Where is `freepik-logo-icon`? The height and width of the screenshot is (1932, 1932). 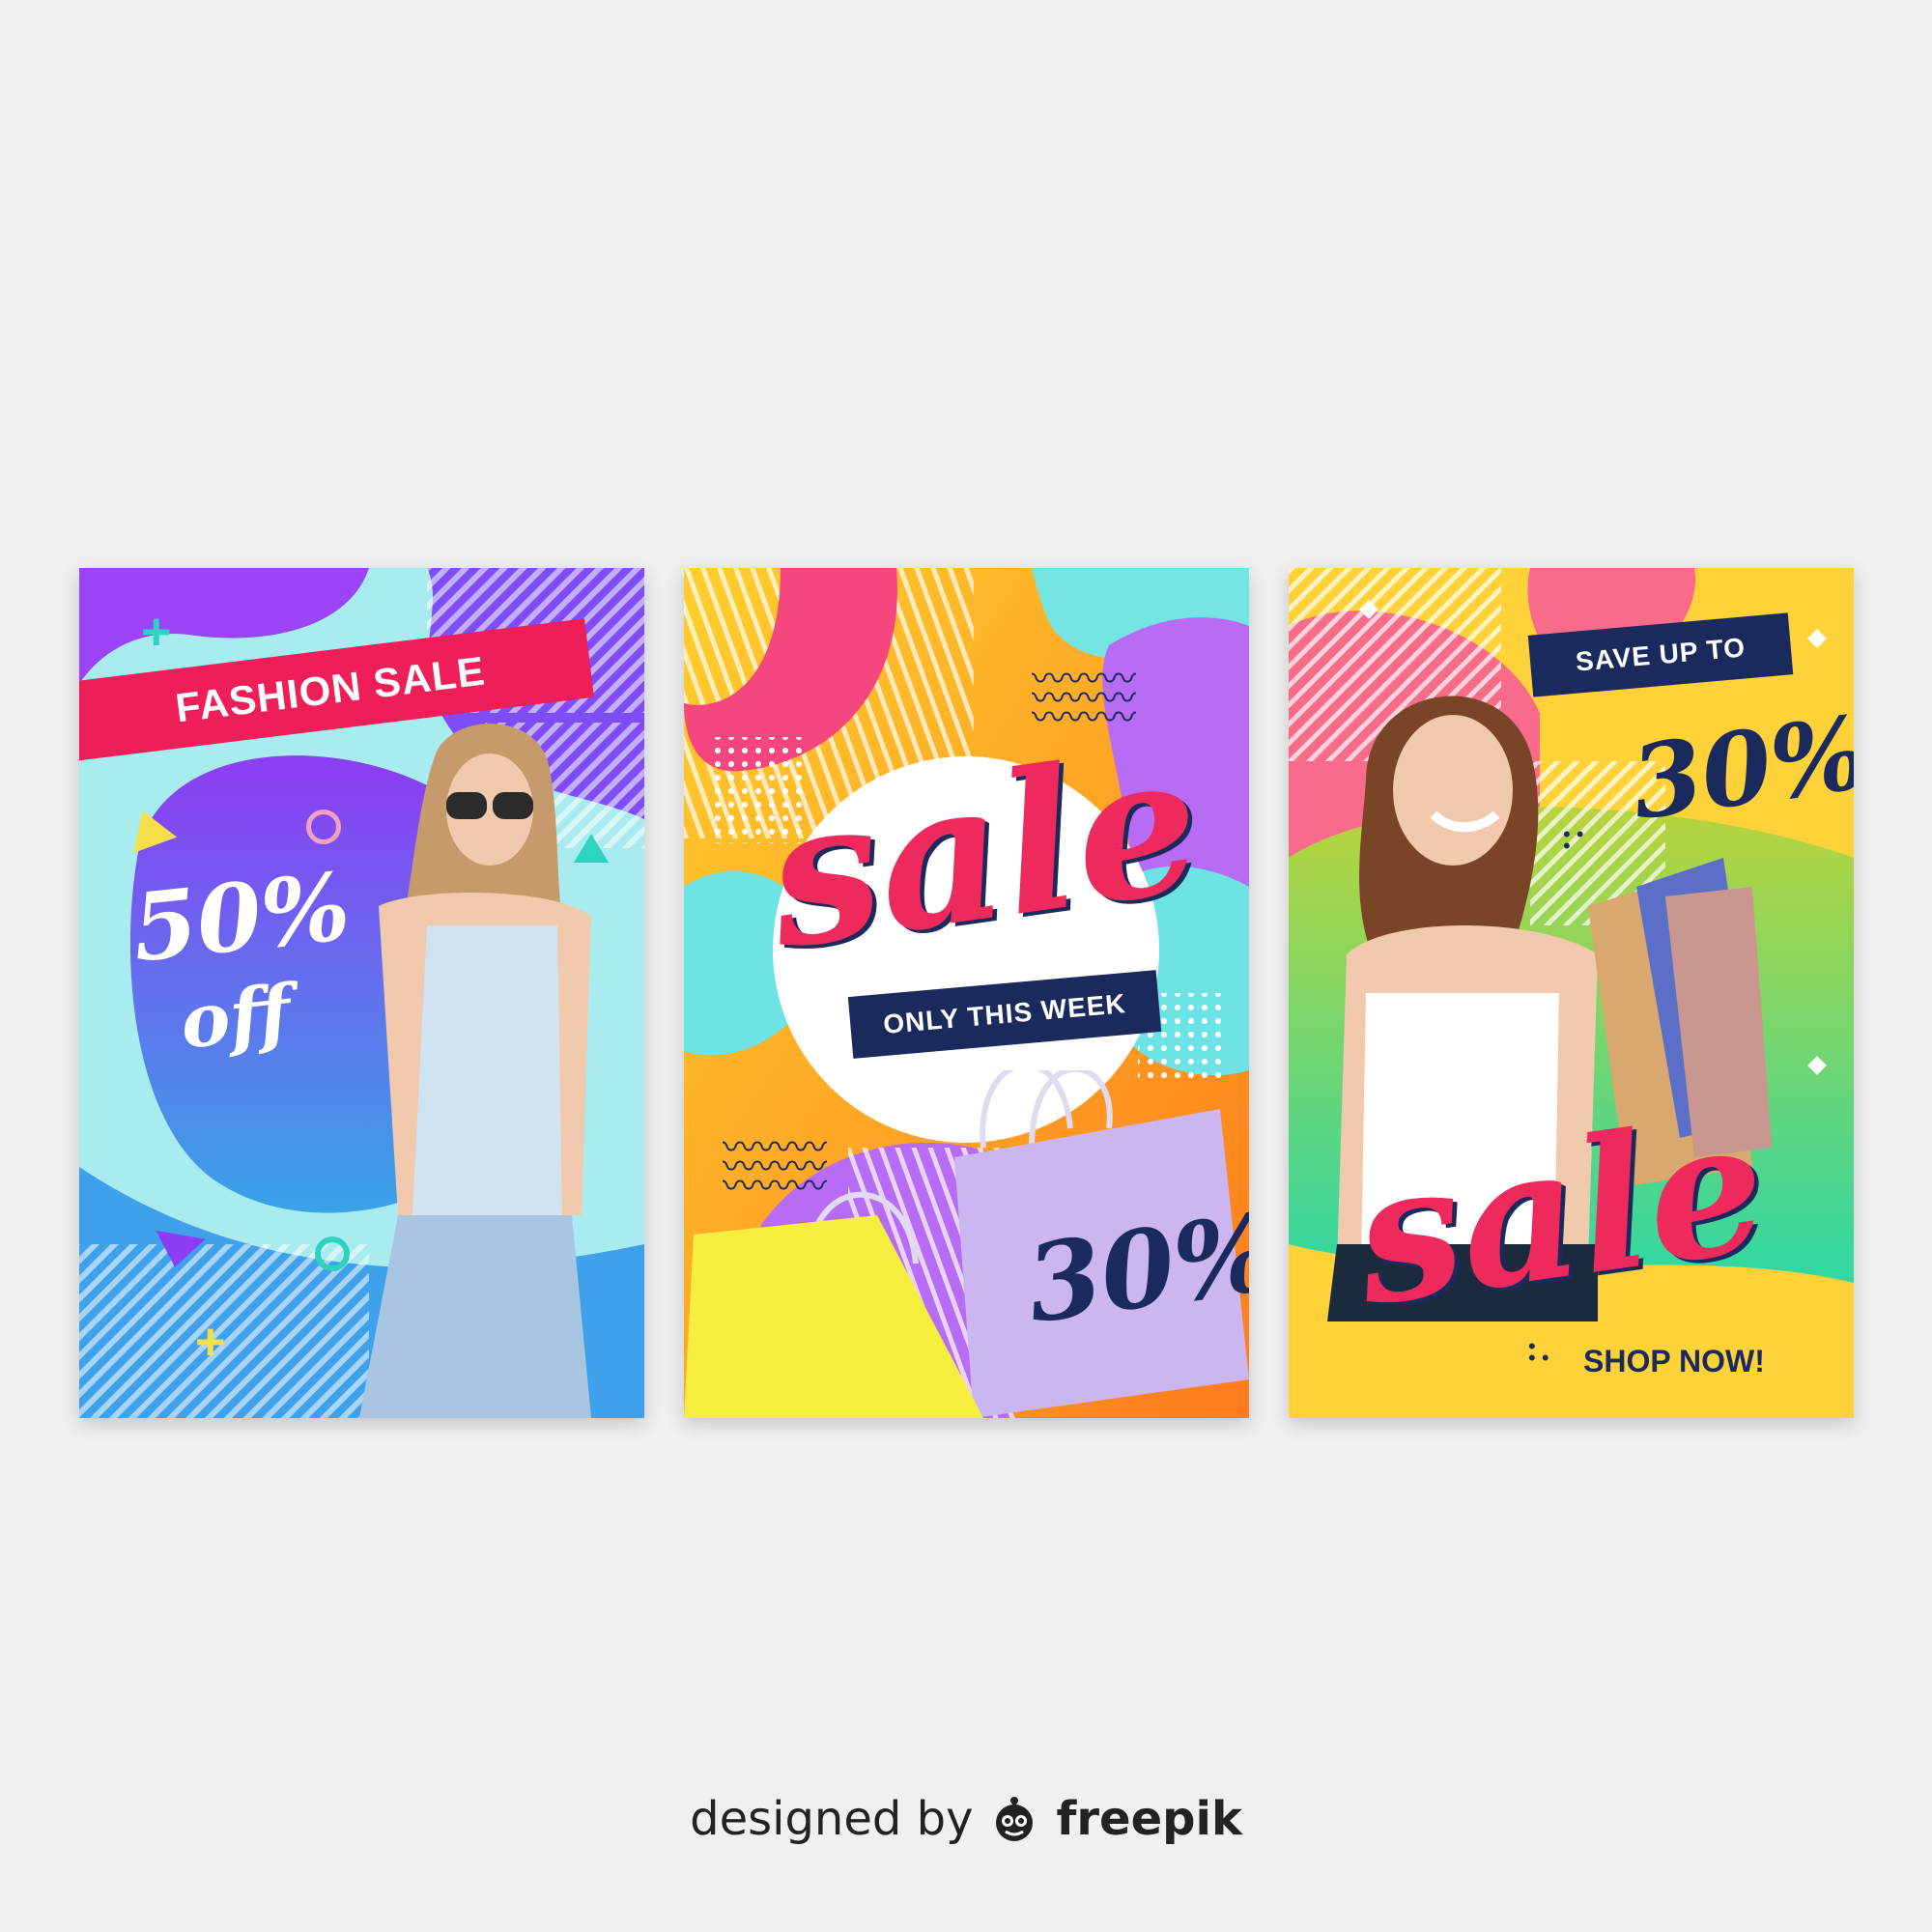
freepik-logo-icon is located at coordinates (1015, 1819).